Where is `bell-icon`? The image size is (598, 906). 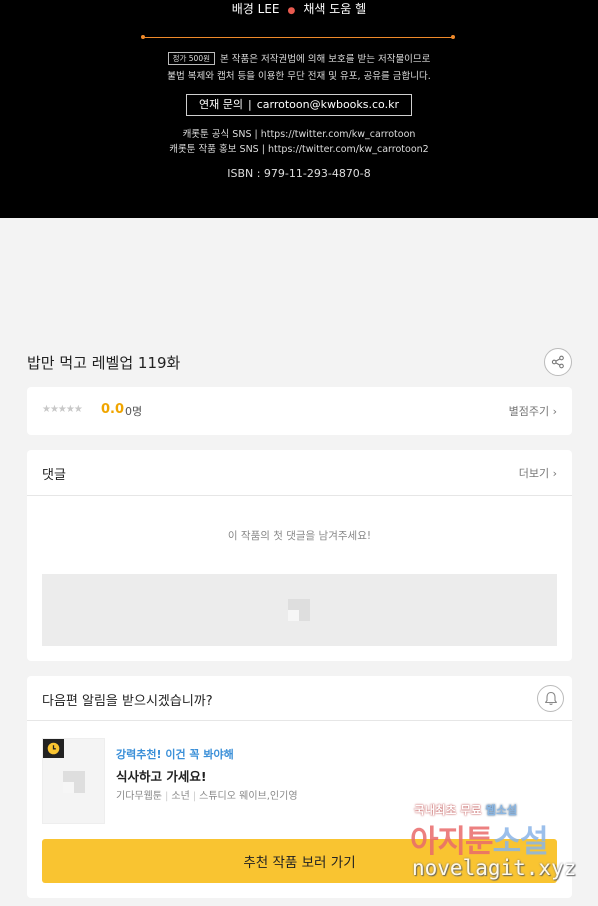
bell-icon is located at coordinates (550, 698).